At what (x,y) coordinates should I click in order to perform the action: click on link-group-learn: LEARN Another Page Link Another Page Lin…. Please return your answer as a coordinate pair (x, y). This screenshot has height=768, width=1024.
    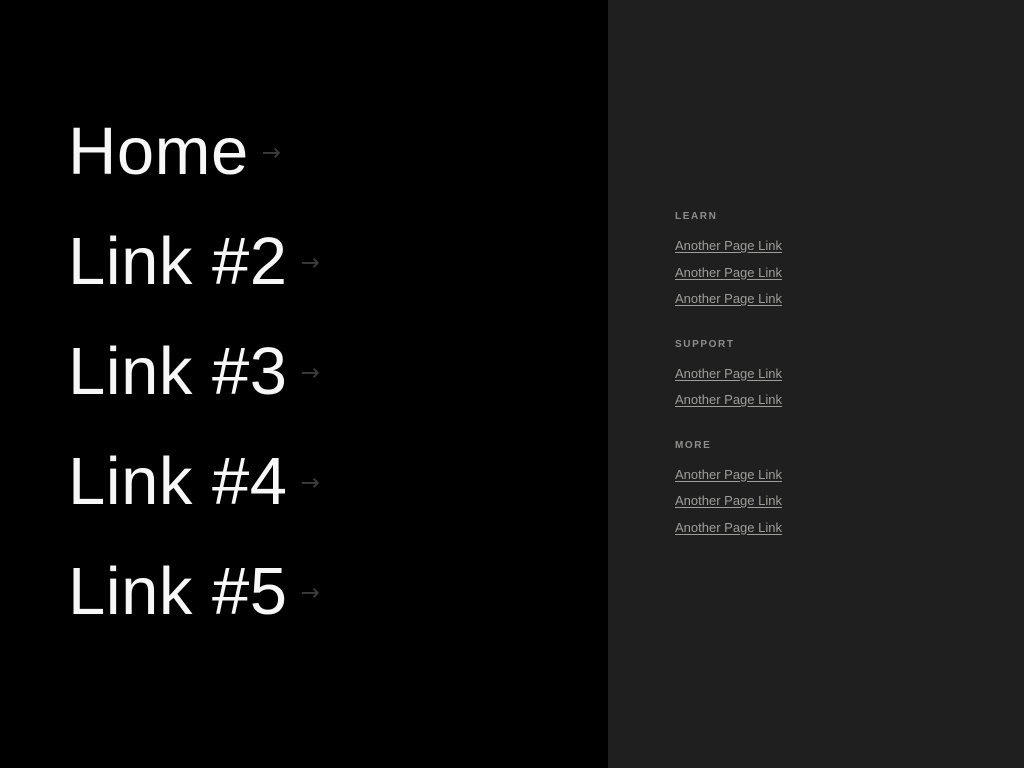
    Looking at the image, I should click on (849, 262).